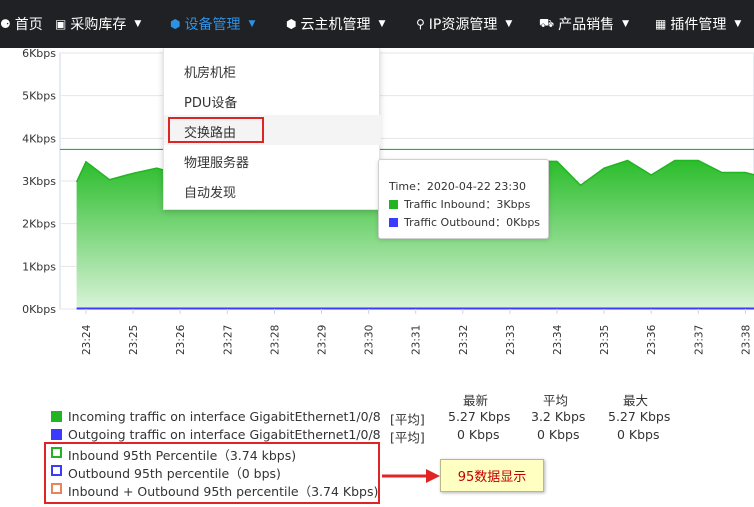  Describe the element at coordinates (407, 437) in the screenshot. I see `outgoing-avg-tag: [平均]` at that location.